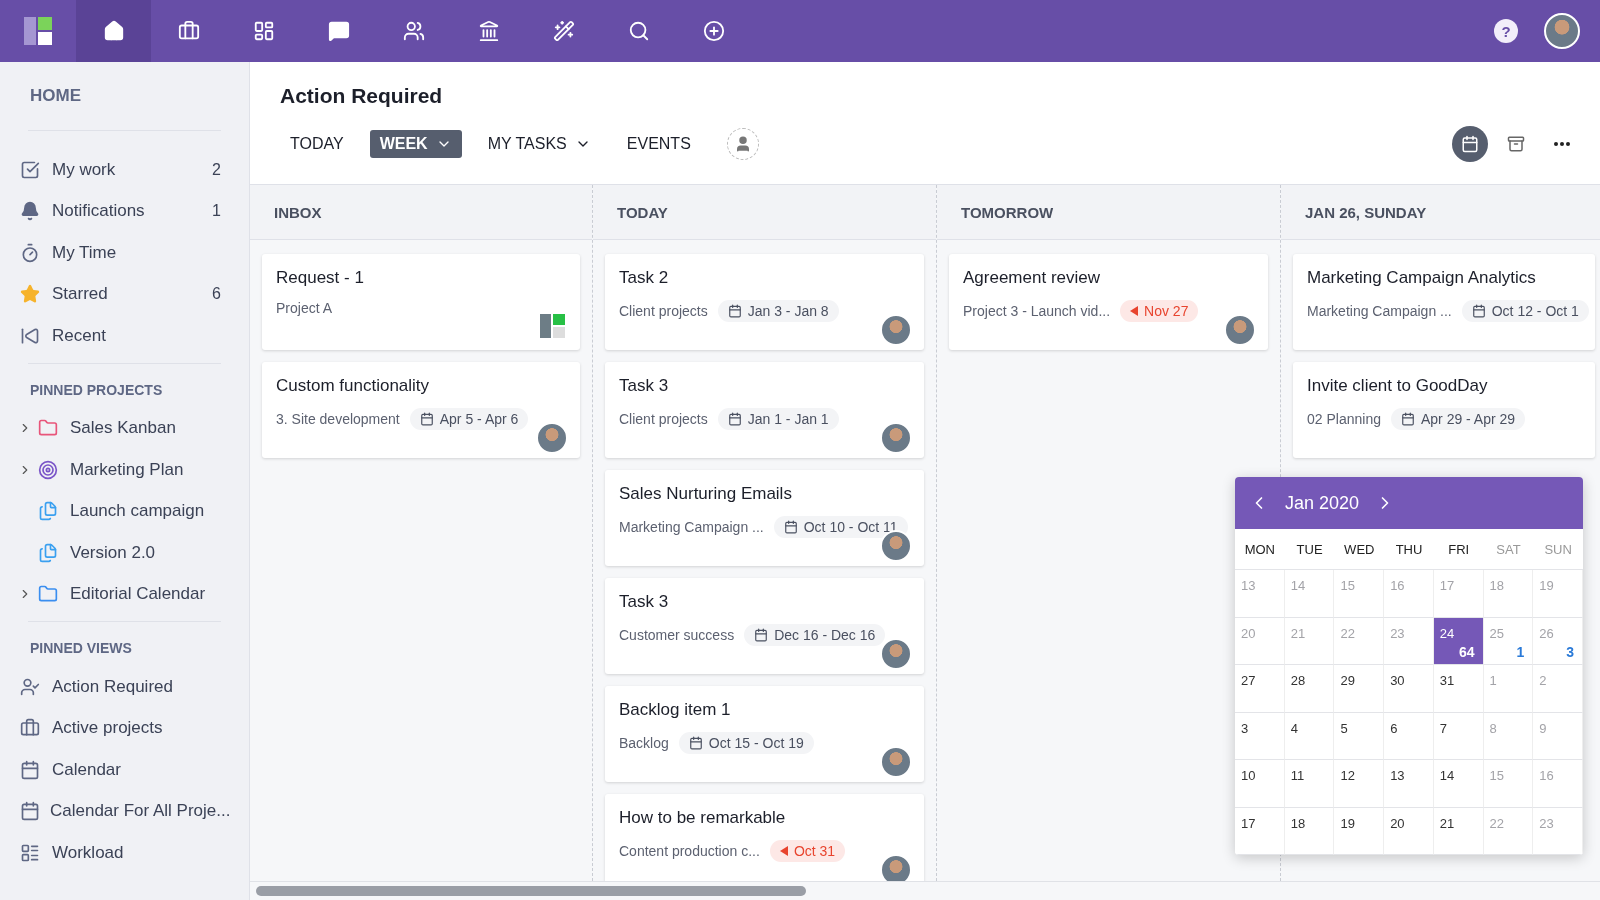 This screenshot has height=900, width=1600. Describe the element at coordinates (1366, 212) in the screenshot. I see `column-heading: JAN 26, SUNDAY` at that location.